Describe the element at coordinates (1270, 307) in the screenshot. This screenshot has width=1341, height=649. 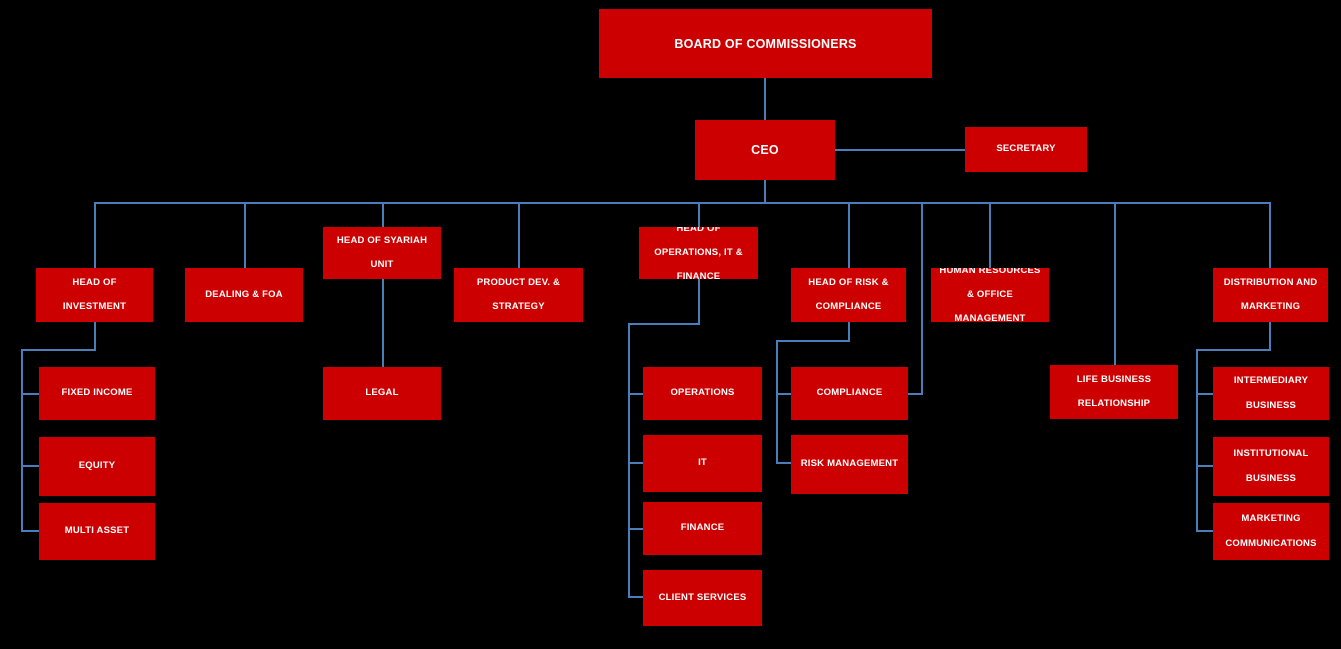
I see `node-label-line-2: MARKETING` at that location.